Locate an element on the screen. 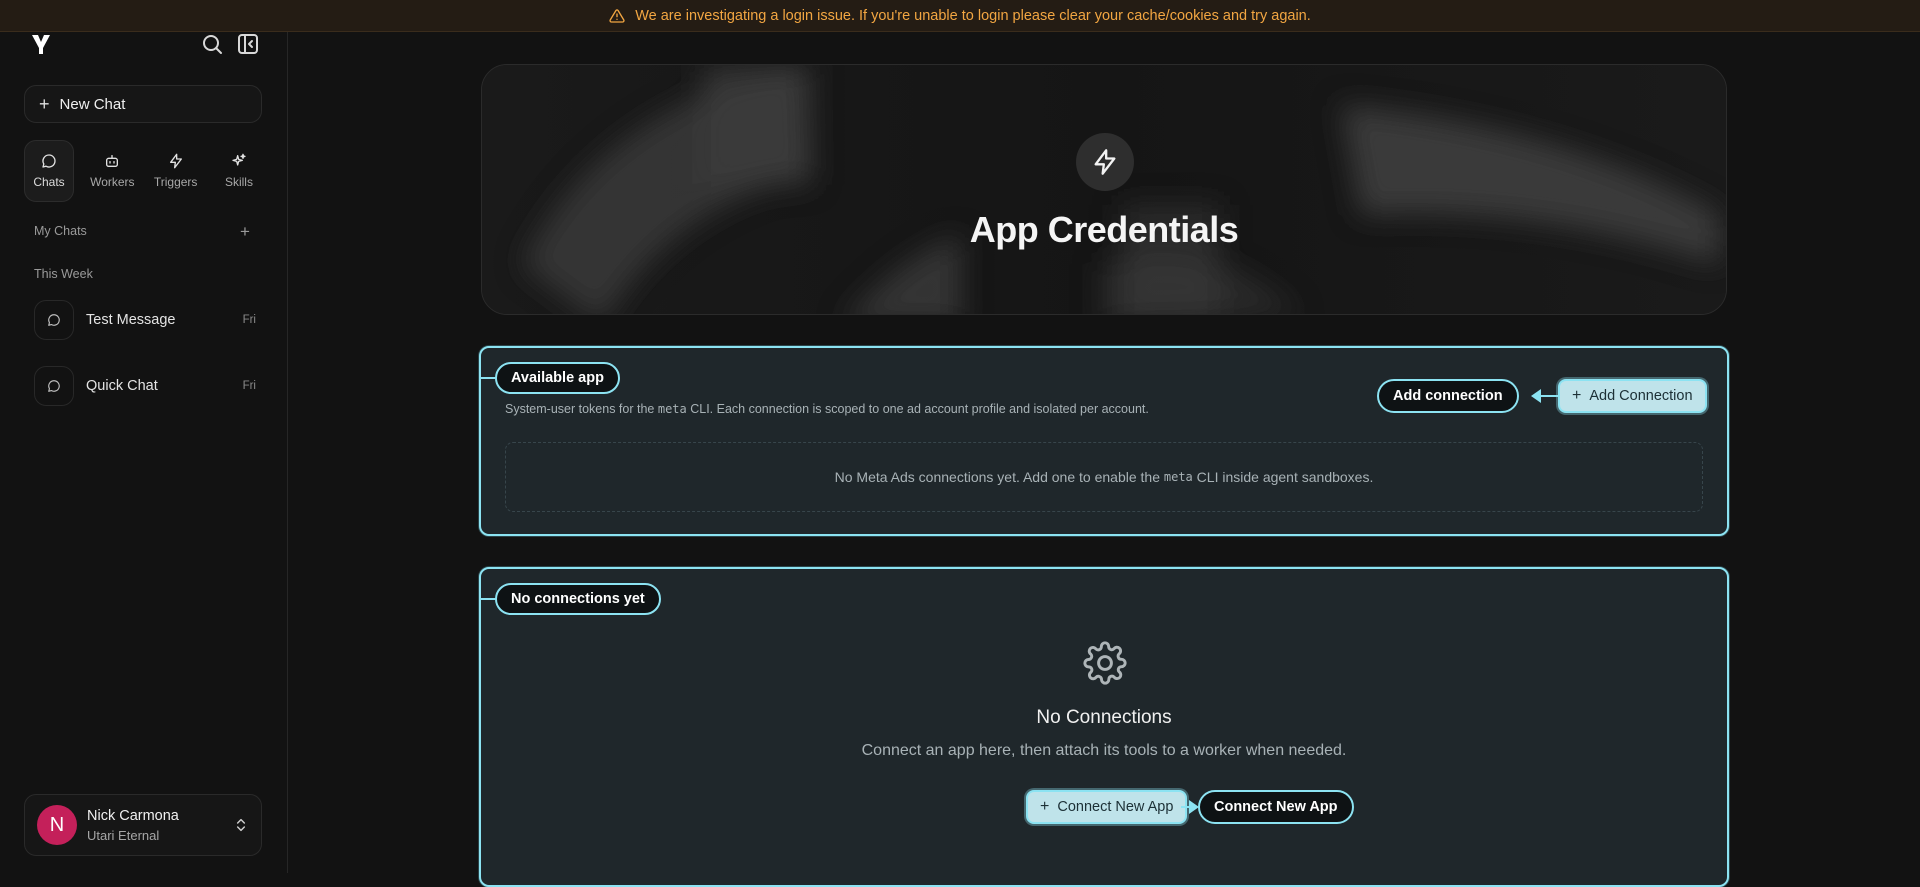 The width and height of the screenshot is (1920, 887). nav-triggers-label: Triggers is located at coordinates (175, 182).